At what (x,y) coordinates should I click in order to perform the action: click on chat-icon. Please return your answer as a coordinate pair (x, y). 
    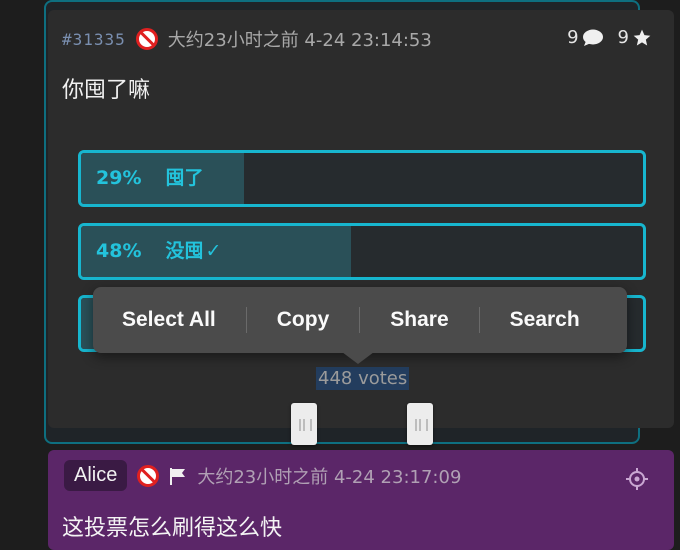
    Looking at the image, I should click on (592, 37).